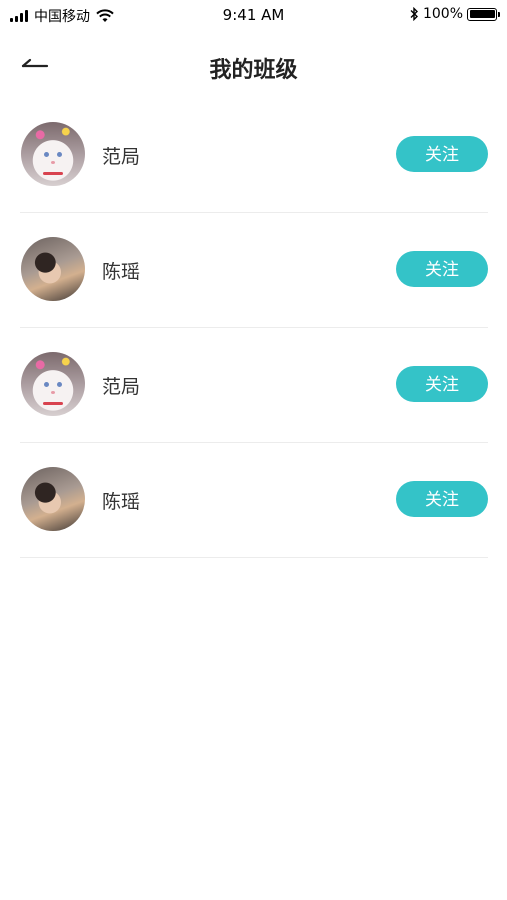 Image resolution: width=507 pixels, height=900 pixels. Describe the element at coordinates (414, 14) in the screenshot. I see `bluetooth-icon` at that location.